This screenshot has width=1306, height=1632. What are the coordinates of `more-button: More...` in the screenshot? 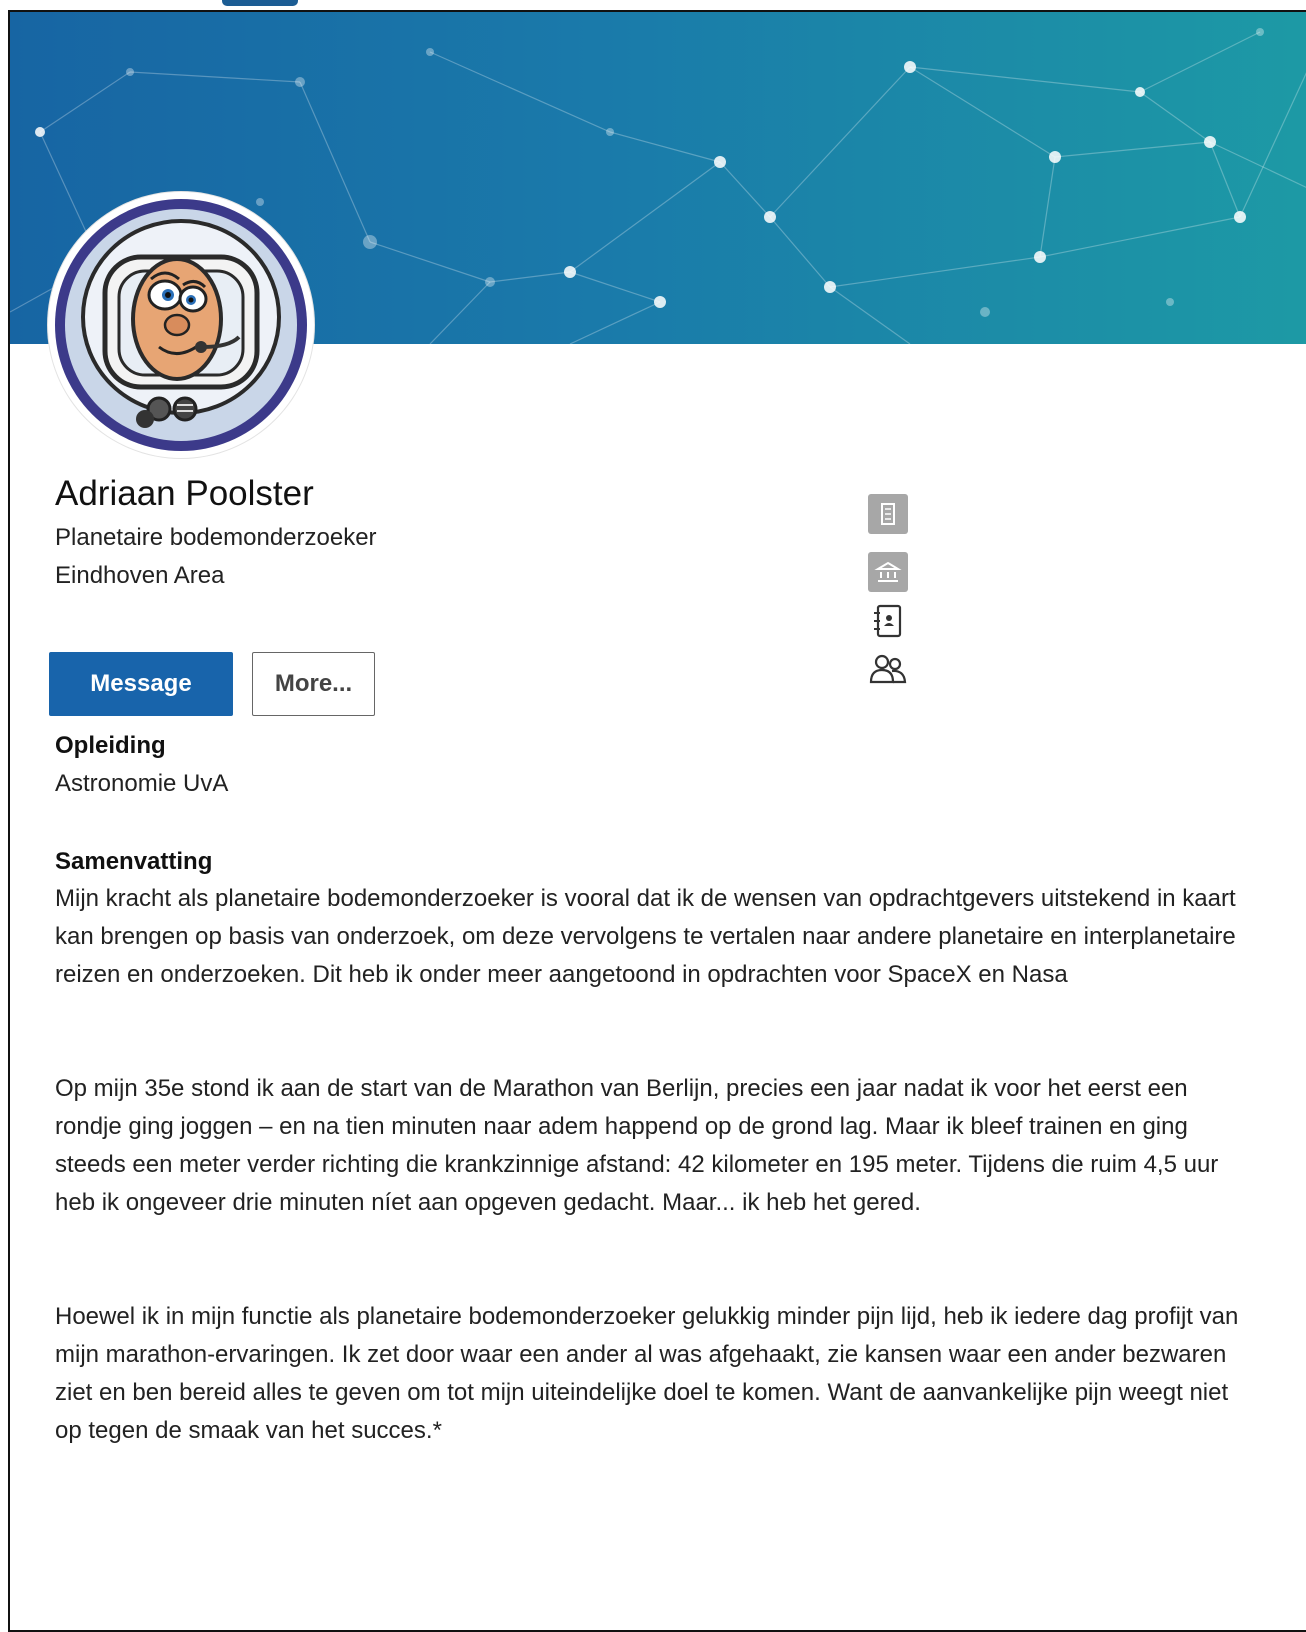 It's located at (313, 684).